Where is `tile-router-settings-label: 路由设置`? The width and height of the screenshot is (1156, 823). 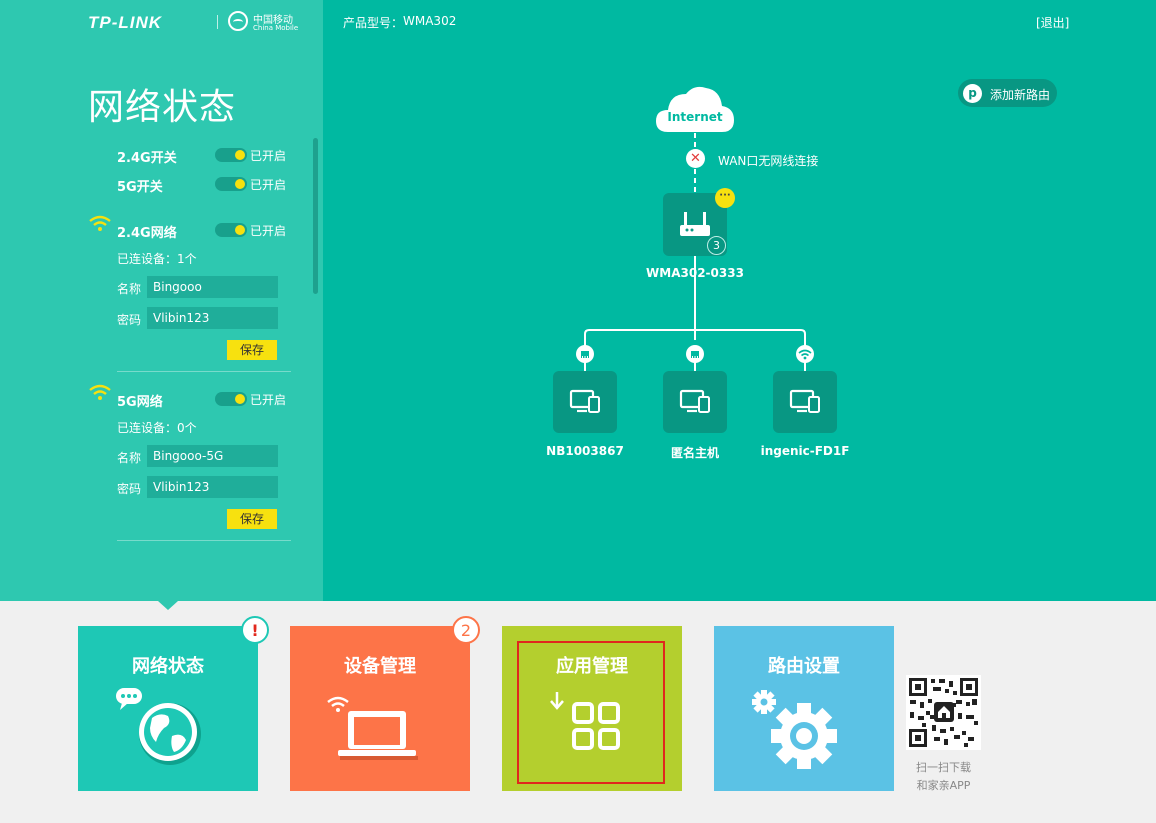
tile-router-settings-label: 路由设置 is located at coordinates (804, 666).